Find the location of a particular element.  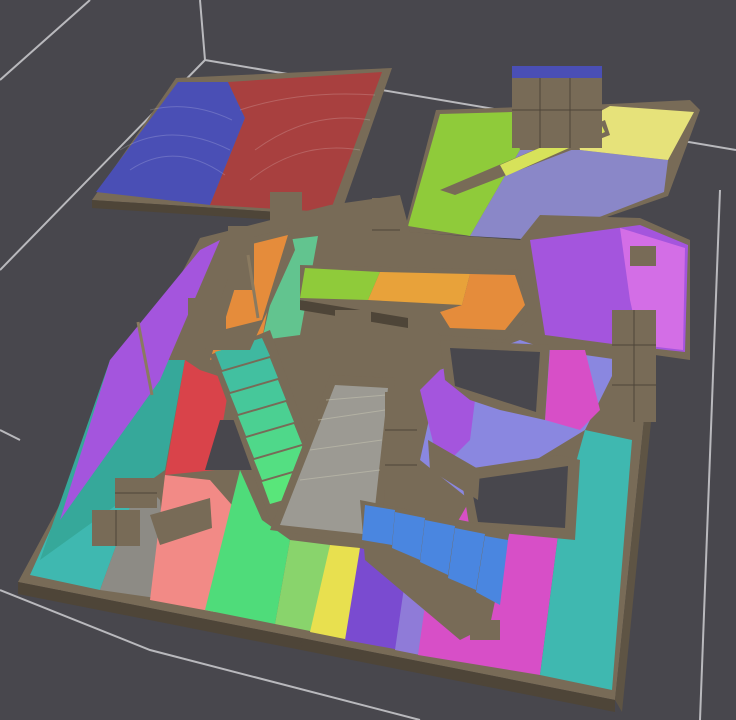

pillar-block is located at coordinates (557, 109).